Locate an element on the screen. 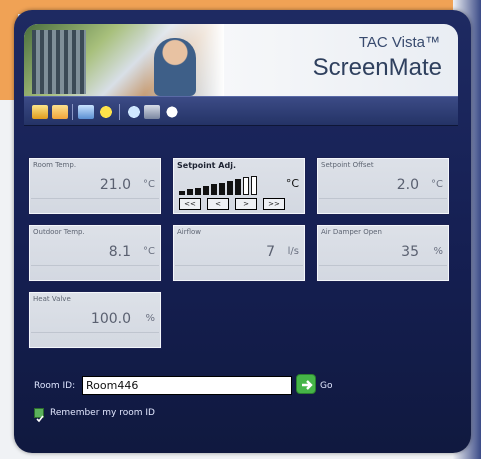 This screenshot has width=481, height=459. tile-unit: l/s is located at coordinates (293, 251).